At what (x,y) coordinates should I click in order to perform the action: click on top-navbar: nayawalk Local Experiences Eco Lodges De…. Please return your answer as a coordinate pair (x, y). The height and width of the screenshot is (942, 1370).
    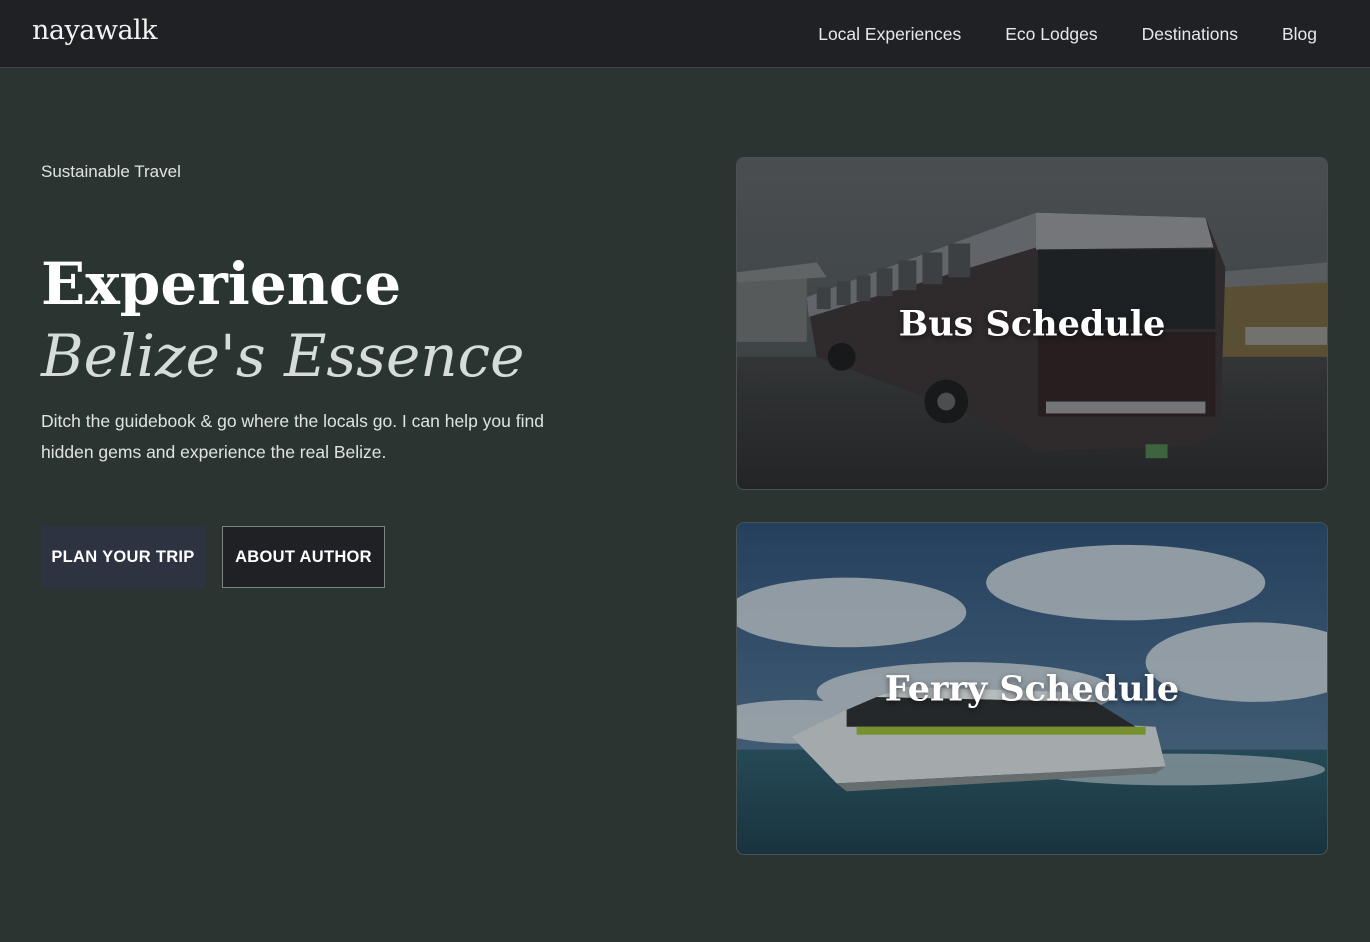
    Looking at the image, I should click on (685, 34).